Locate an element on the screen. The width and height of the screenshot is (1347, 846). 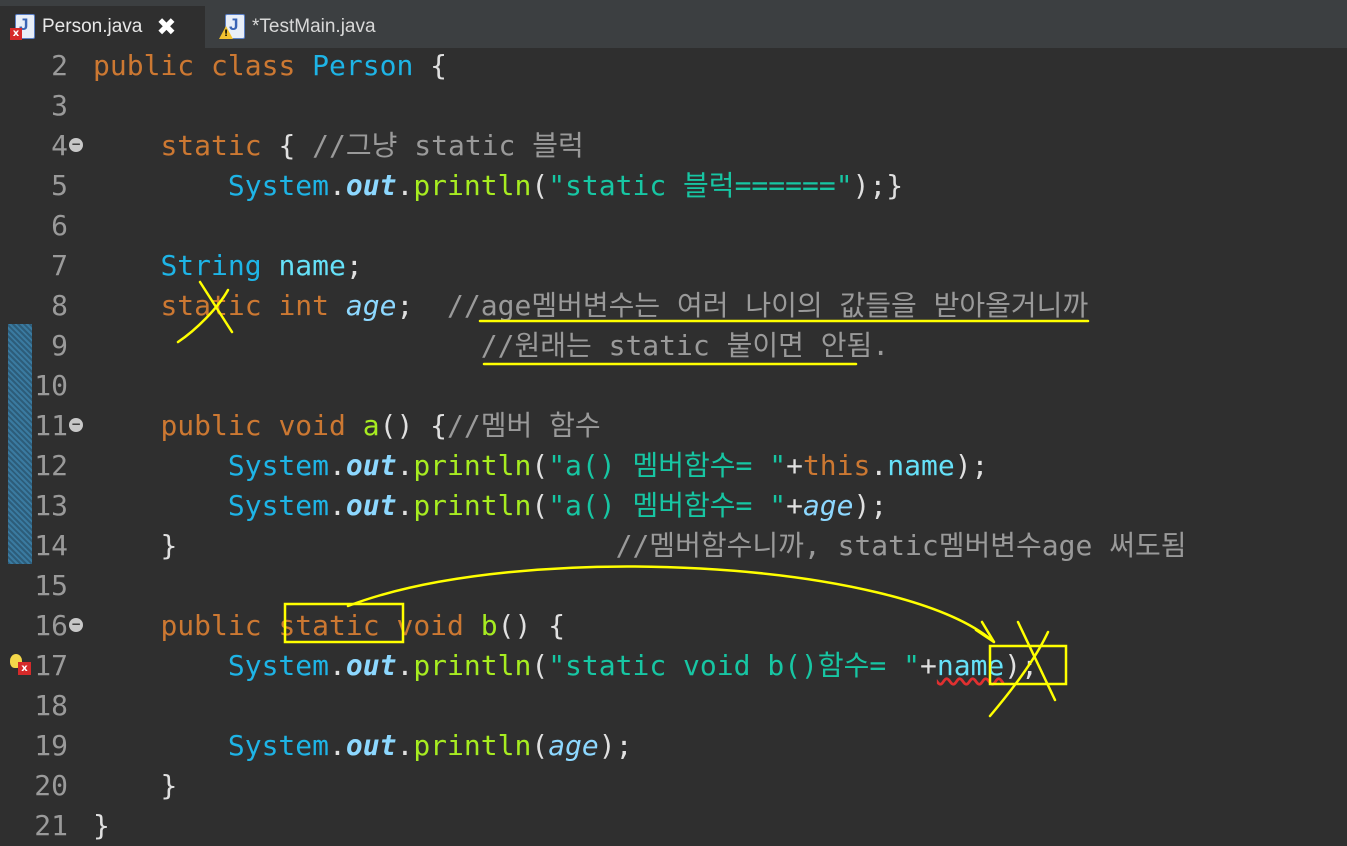
line-number: 8 is located at coordinates (59, 305).